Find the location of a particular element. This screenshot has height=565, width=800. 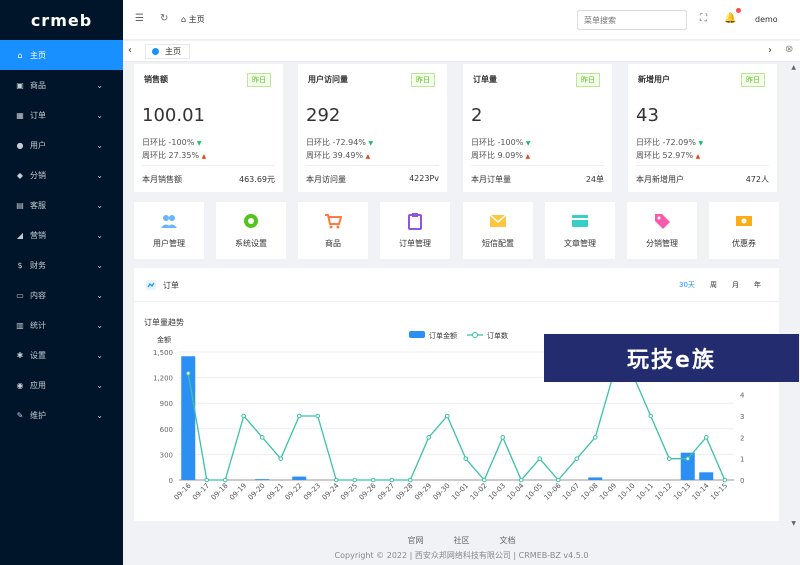

tab-scroll-left-icon: ‹ is located at coordinates (130, 50).